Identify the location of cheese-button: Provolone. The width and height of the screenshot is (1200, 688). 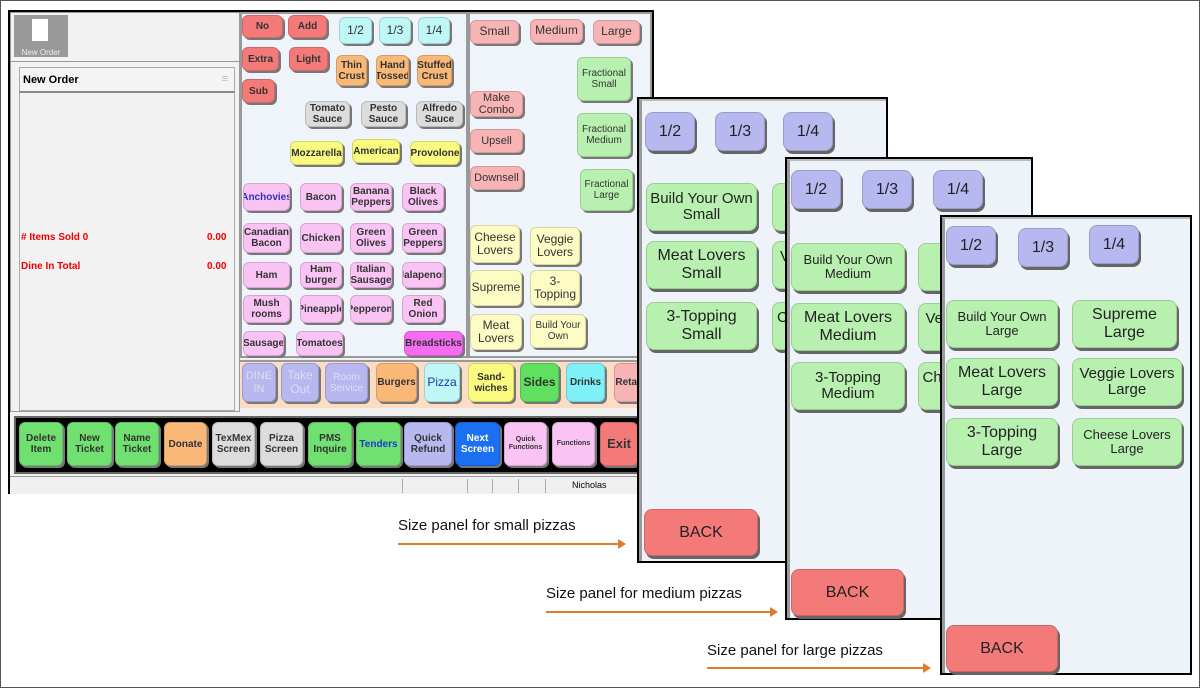
(435, 153).